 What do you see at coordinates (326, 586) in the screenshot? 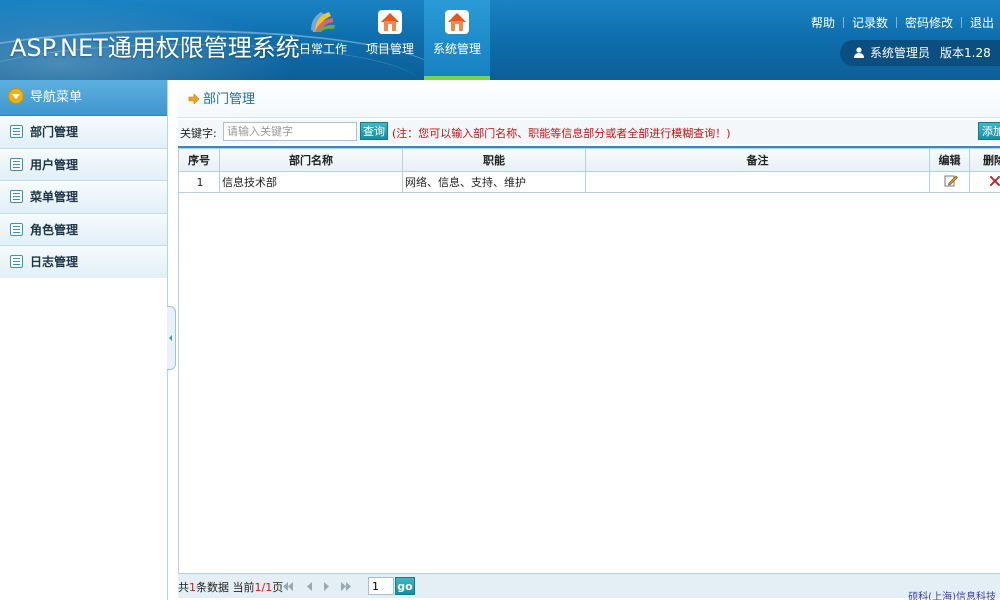
I see `next-page-icon` at bounding box center [326, 586].